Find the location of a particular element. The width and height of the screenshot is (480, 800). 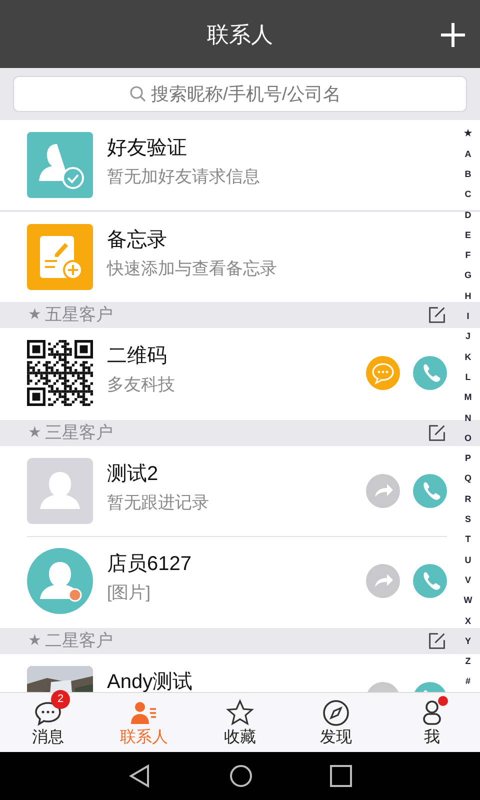

avatar-icon is located at coordinates (60, 581).